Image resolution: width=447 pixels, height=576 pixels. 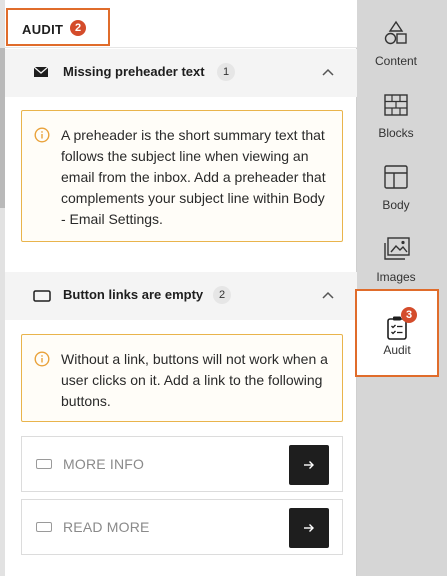 What do you see at coordinates (181, 24) in the screenshot?
I see `panel-header: AUDIT 2` at bounding box center [181, 24].